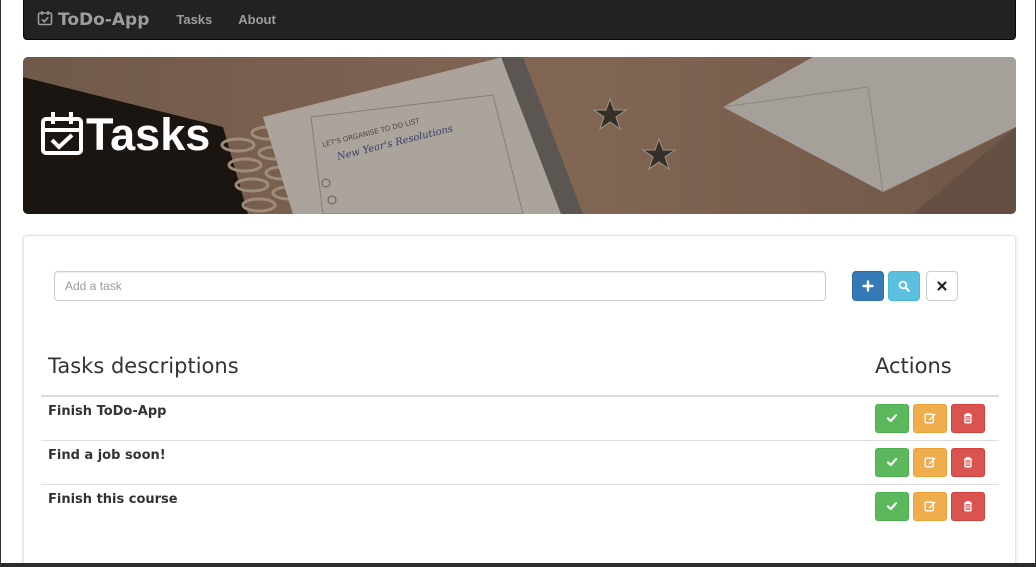  What do you see at coordinates (143, 366) in the screenshot?
I see `column-header-description: Tasks descriptions` at bounding box center [143, 366].